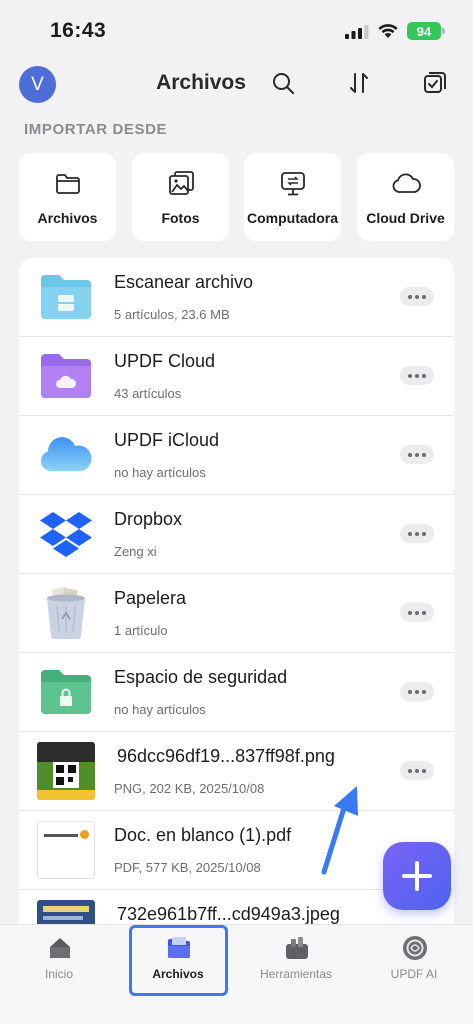 This screenshot has width=473, height=1024. I want to click on import-cloud-drive-button: Cloud Drive, so click(405, 197).